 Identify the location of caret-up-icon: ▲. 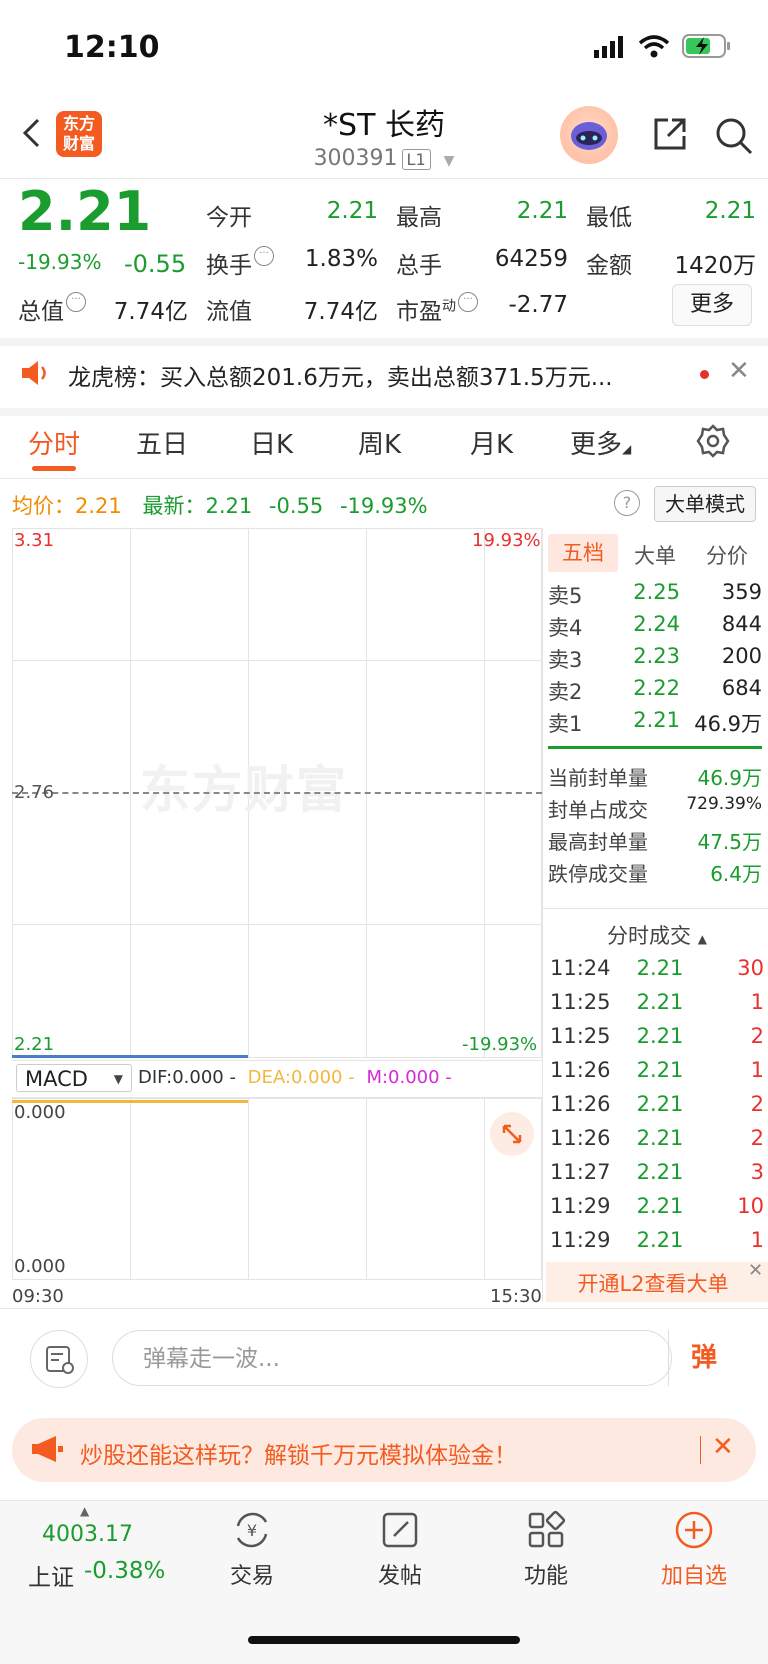
(702, 939).